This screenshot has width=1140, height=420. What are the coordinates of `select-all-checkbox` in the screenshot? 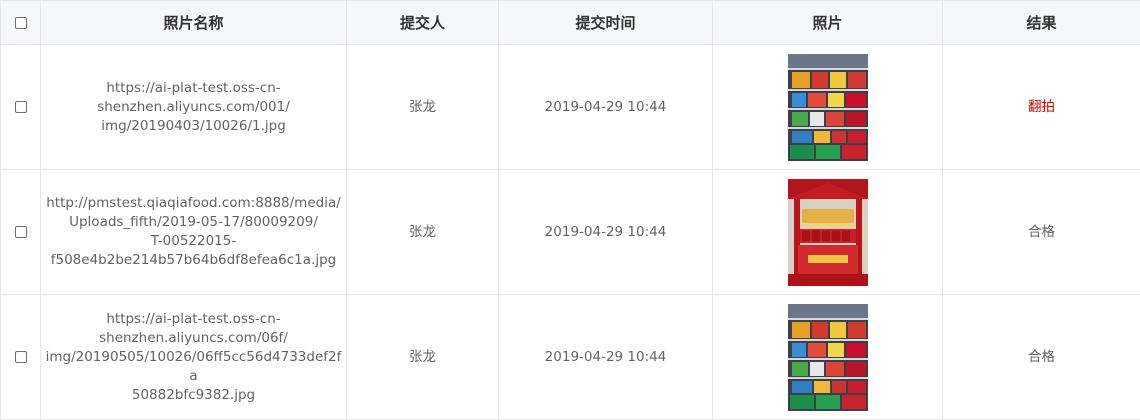 It's located at (21, 23).